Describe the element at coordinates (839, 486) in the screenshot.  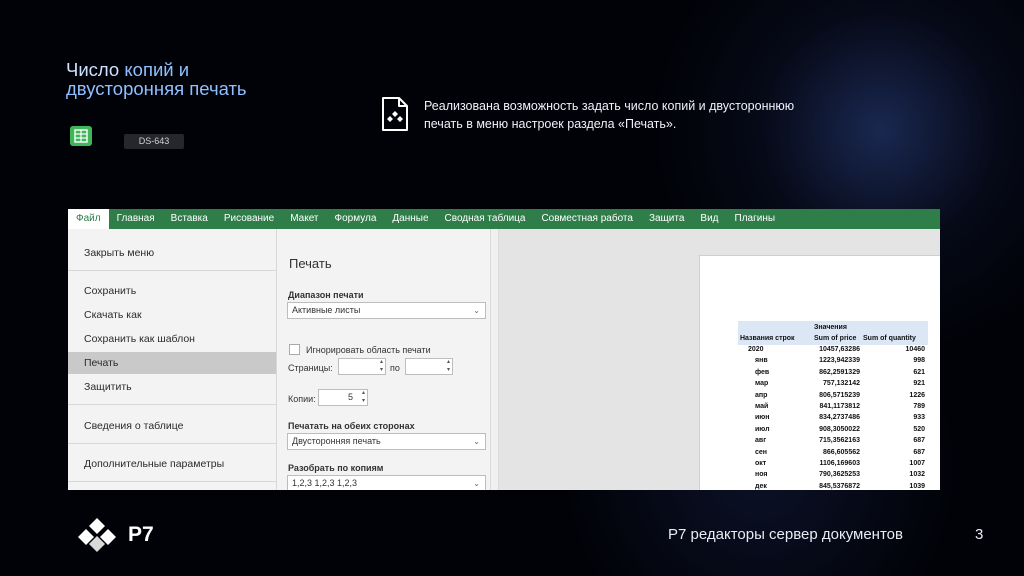
I see `row-sum-price: 845,5376872` at that location.